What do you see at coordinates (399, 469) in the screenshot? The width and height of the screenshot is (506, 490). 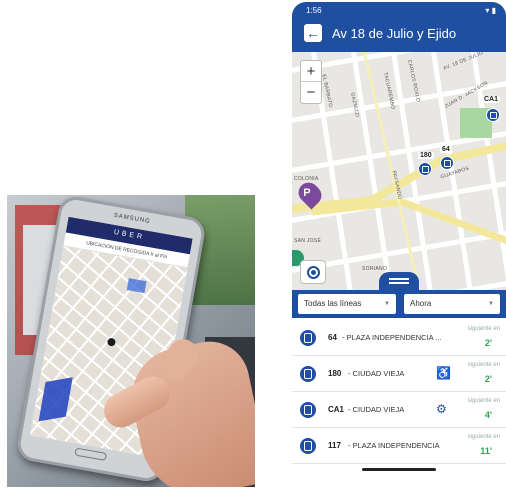 I see `home-indicator` at bounding box center [399, 469].